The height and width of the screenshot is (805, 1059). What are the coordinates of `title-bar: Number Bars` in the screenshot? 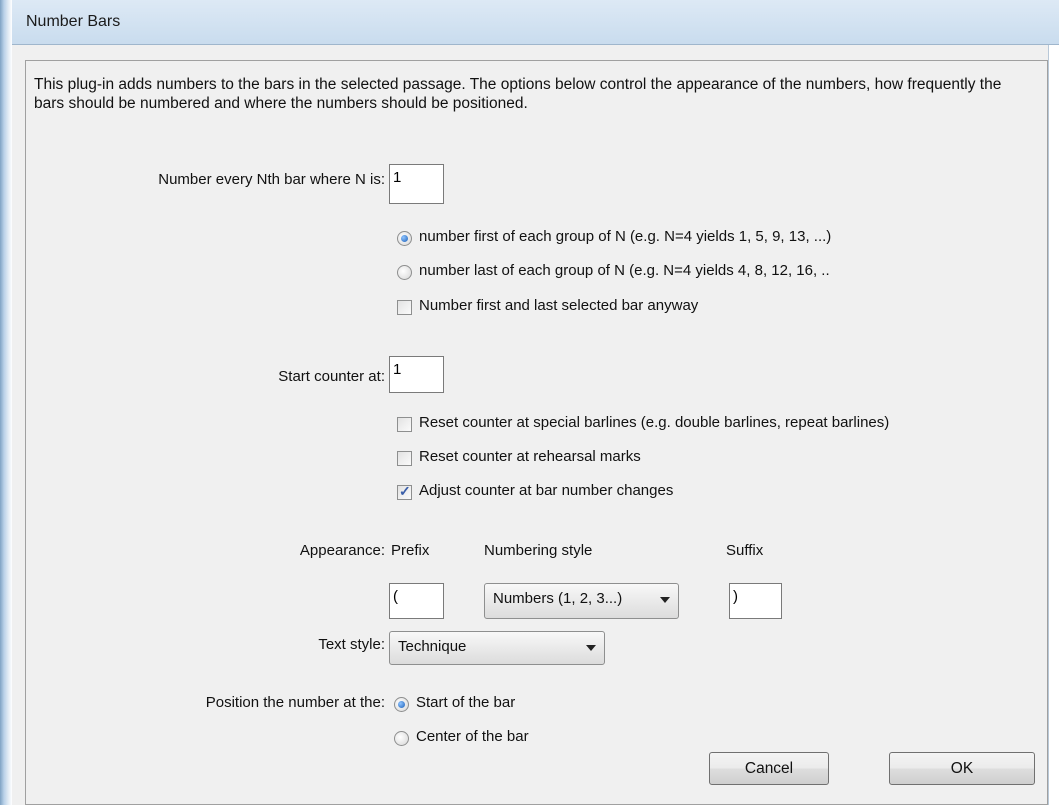 It's located at (535, 22).